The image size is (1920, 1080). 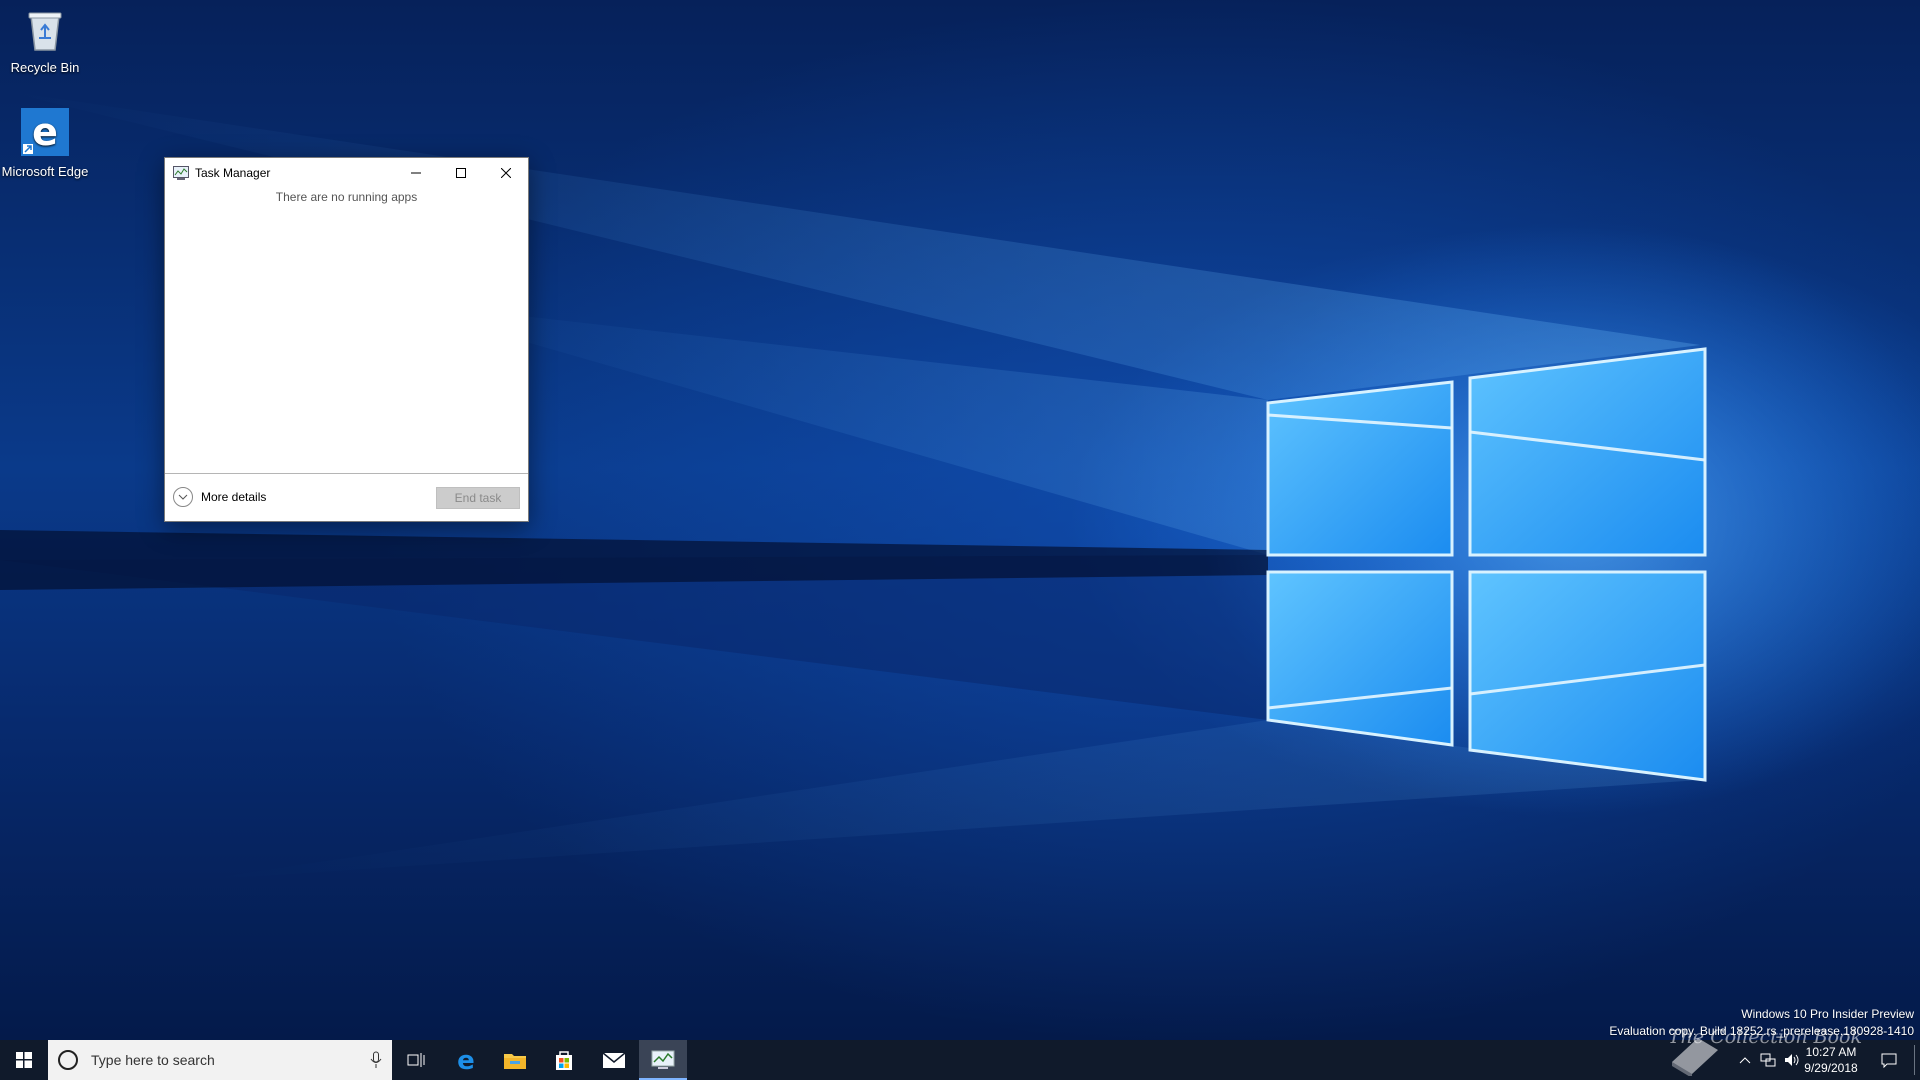 I want to click on network-icon, so click(x=1768, y=1060).